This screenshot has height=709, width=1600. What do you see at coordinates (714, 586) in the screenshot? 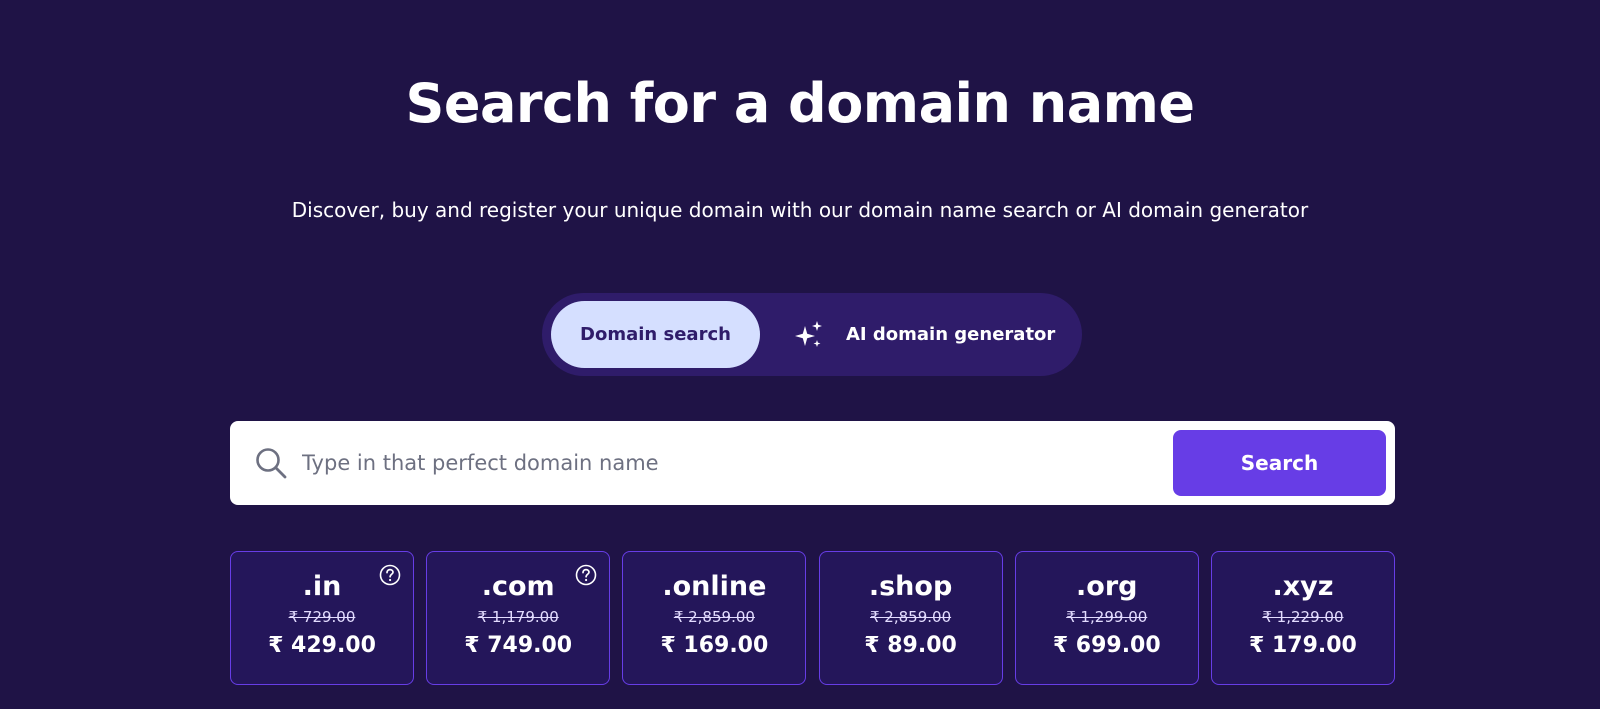
I see `tld-name: .online` at bounding box center [714, 586].